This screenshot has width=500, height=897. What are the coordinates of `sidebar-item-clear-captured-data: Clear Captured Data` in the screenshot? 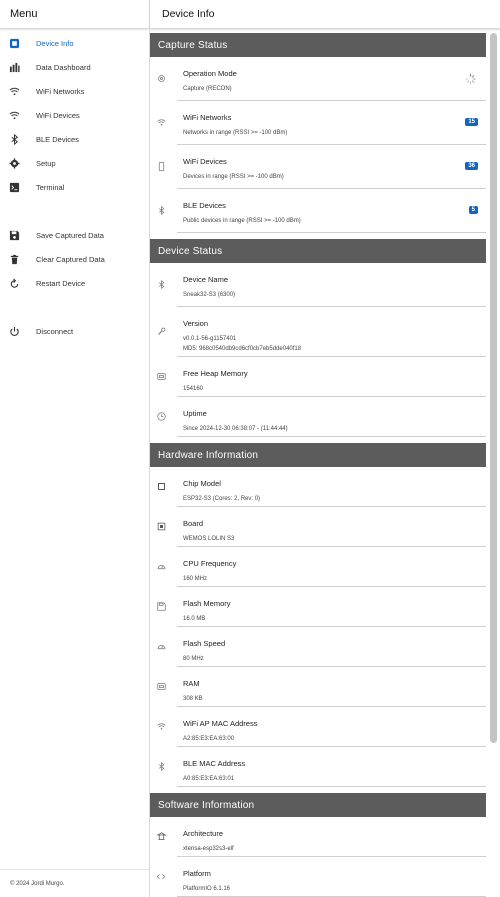 It's located at (74, 259).